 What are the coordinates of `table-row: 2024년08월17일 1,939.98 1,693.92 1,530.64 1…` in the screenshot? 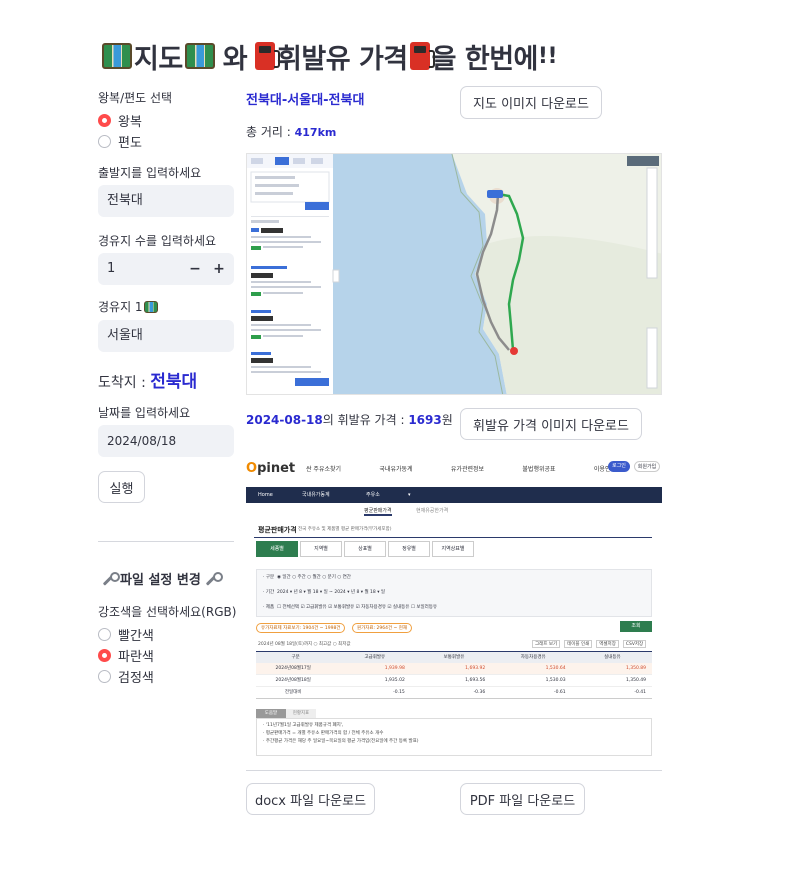 It's located at (454, 669).